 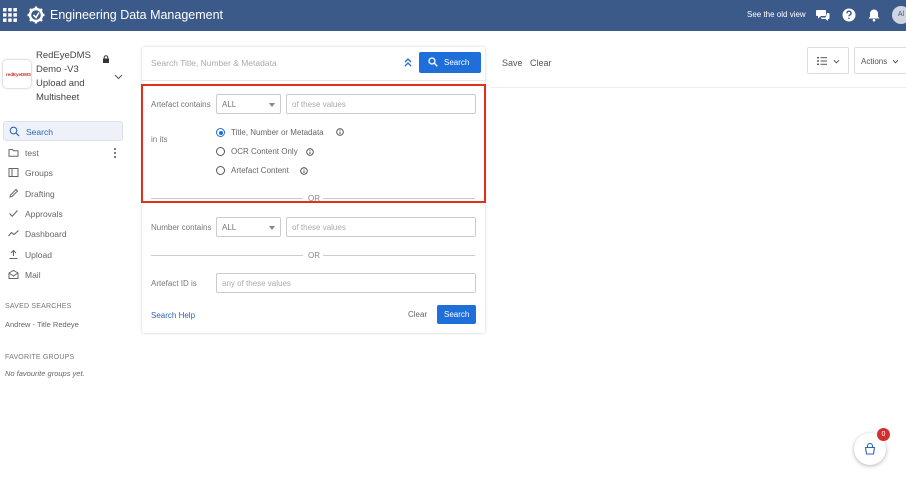 What do you see at coordinates (45, 373) in the screenshot?
I see `favorite-groups-empty: No favourite groups yet.` at bounding box center [45, 373].